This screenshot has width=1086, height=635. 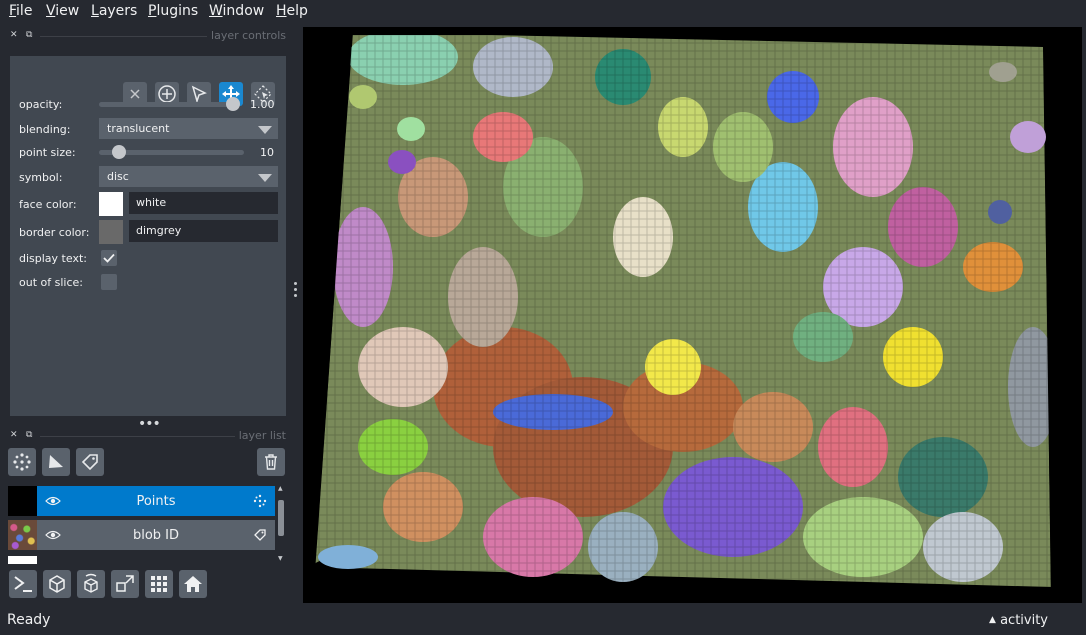 I want to click on layer-body: Points, so click(x=156, y=501).